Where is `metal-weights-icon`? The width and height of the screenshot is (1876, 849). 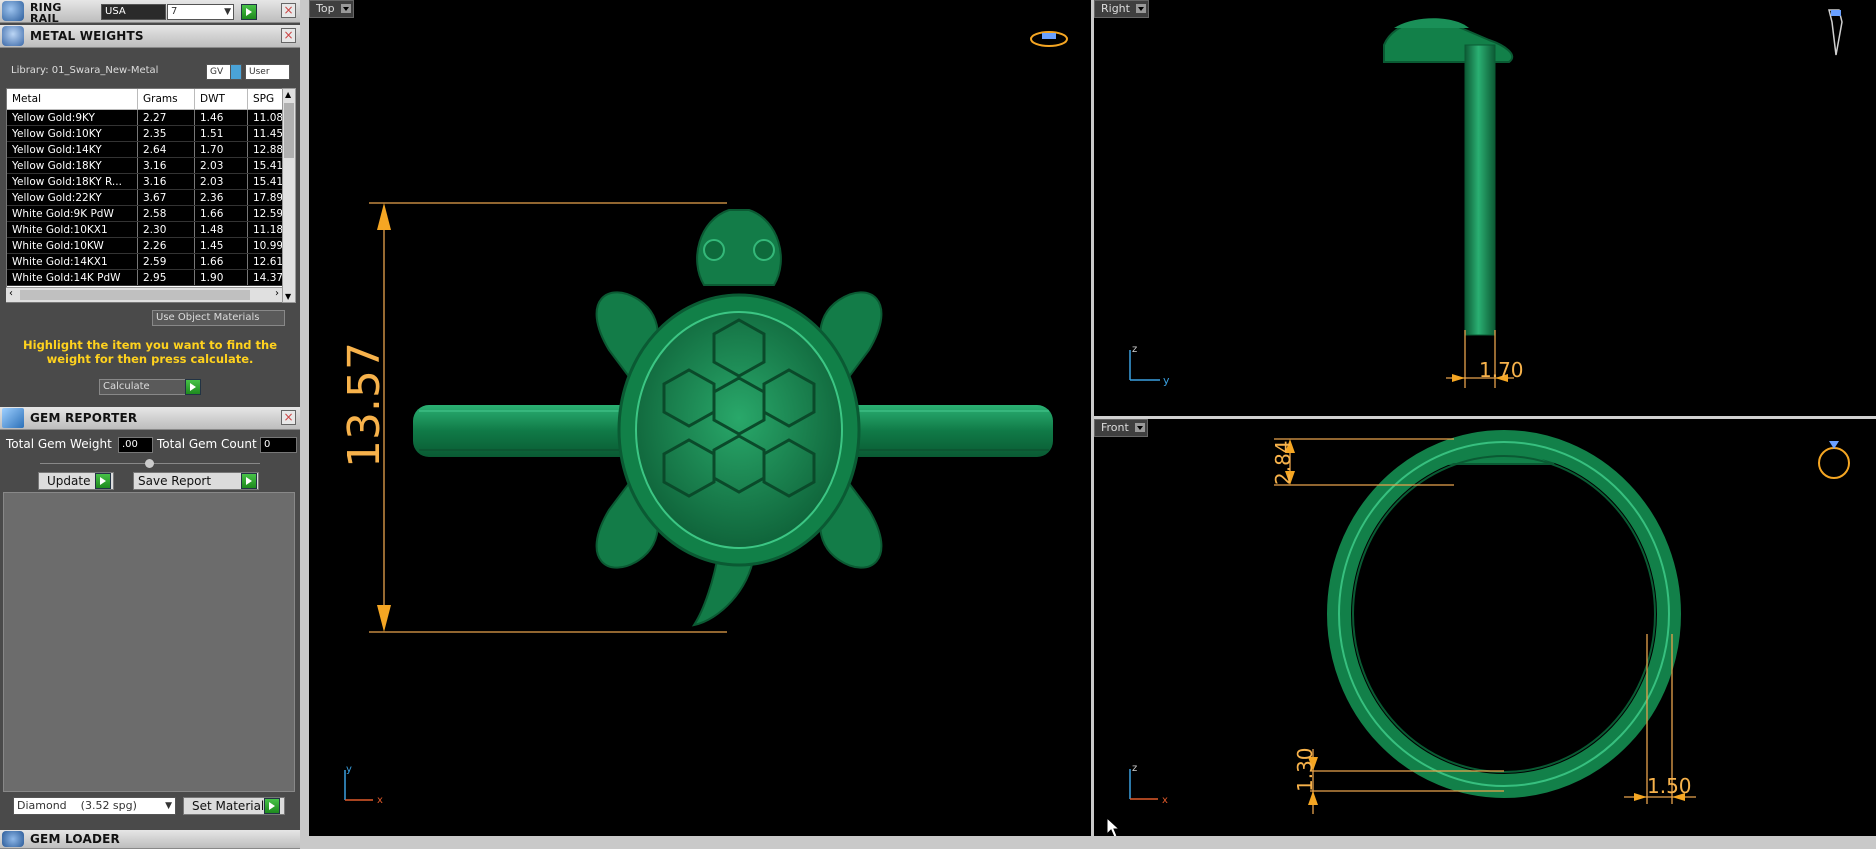 metal-weights-icon is located at coordinates (13, 36).